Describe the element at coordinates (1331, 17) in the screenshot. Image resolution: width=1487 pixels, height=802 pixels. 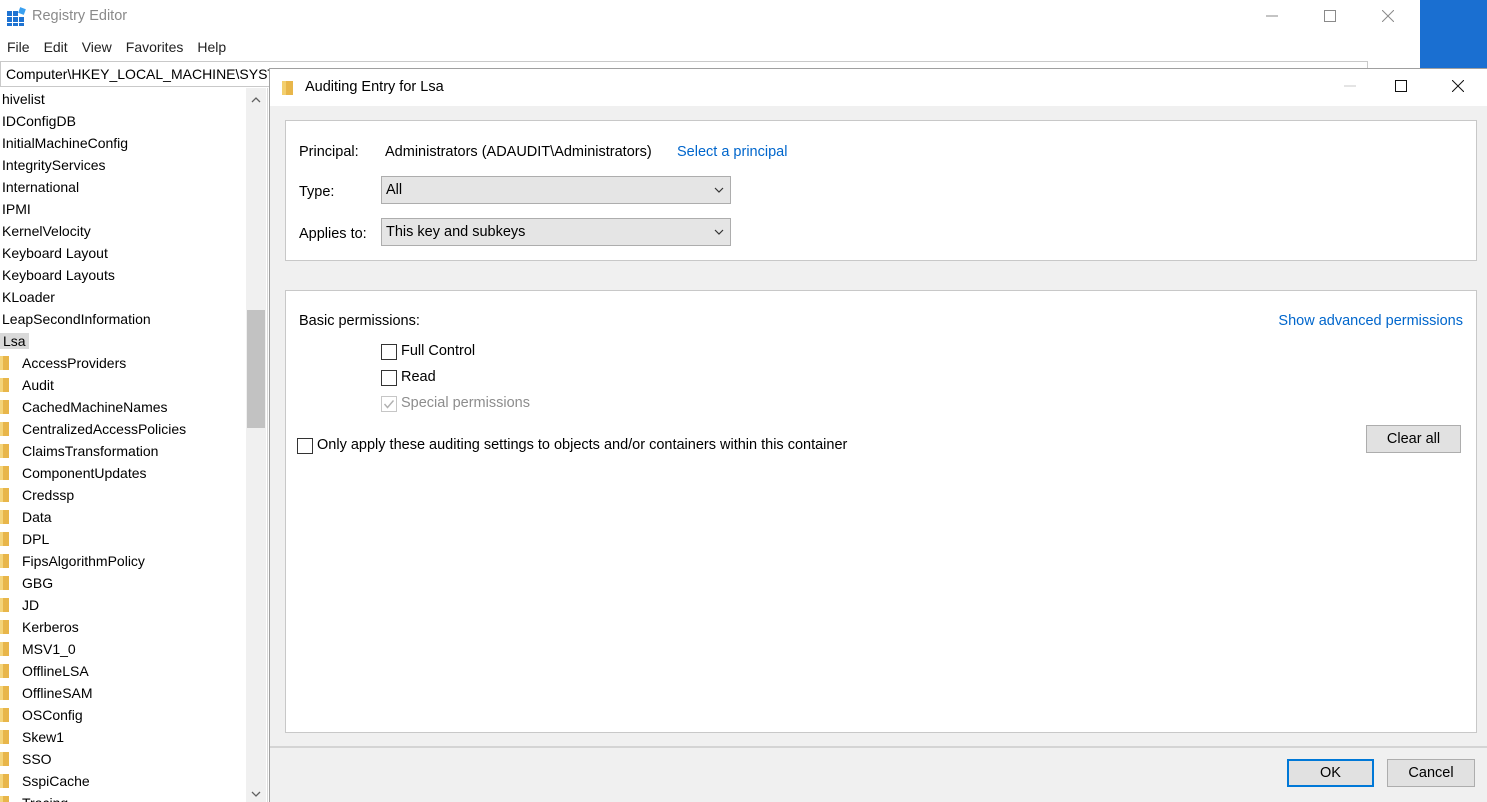
I see `registry-maximize-button` at that location.